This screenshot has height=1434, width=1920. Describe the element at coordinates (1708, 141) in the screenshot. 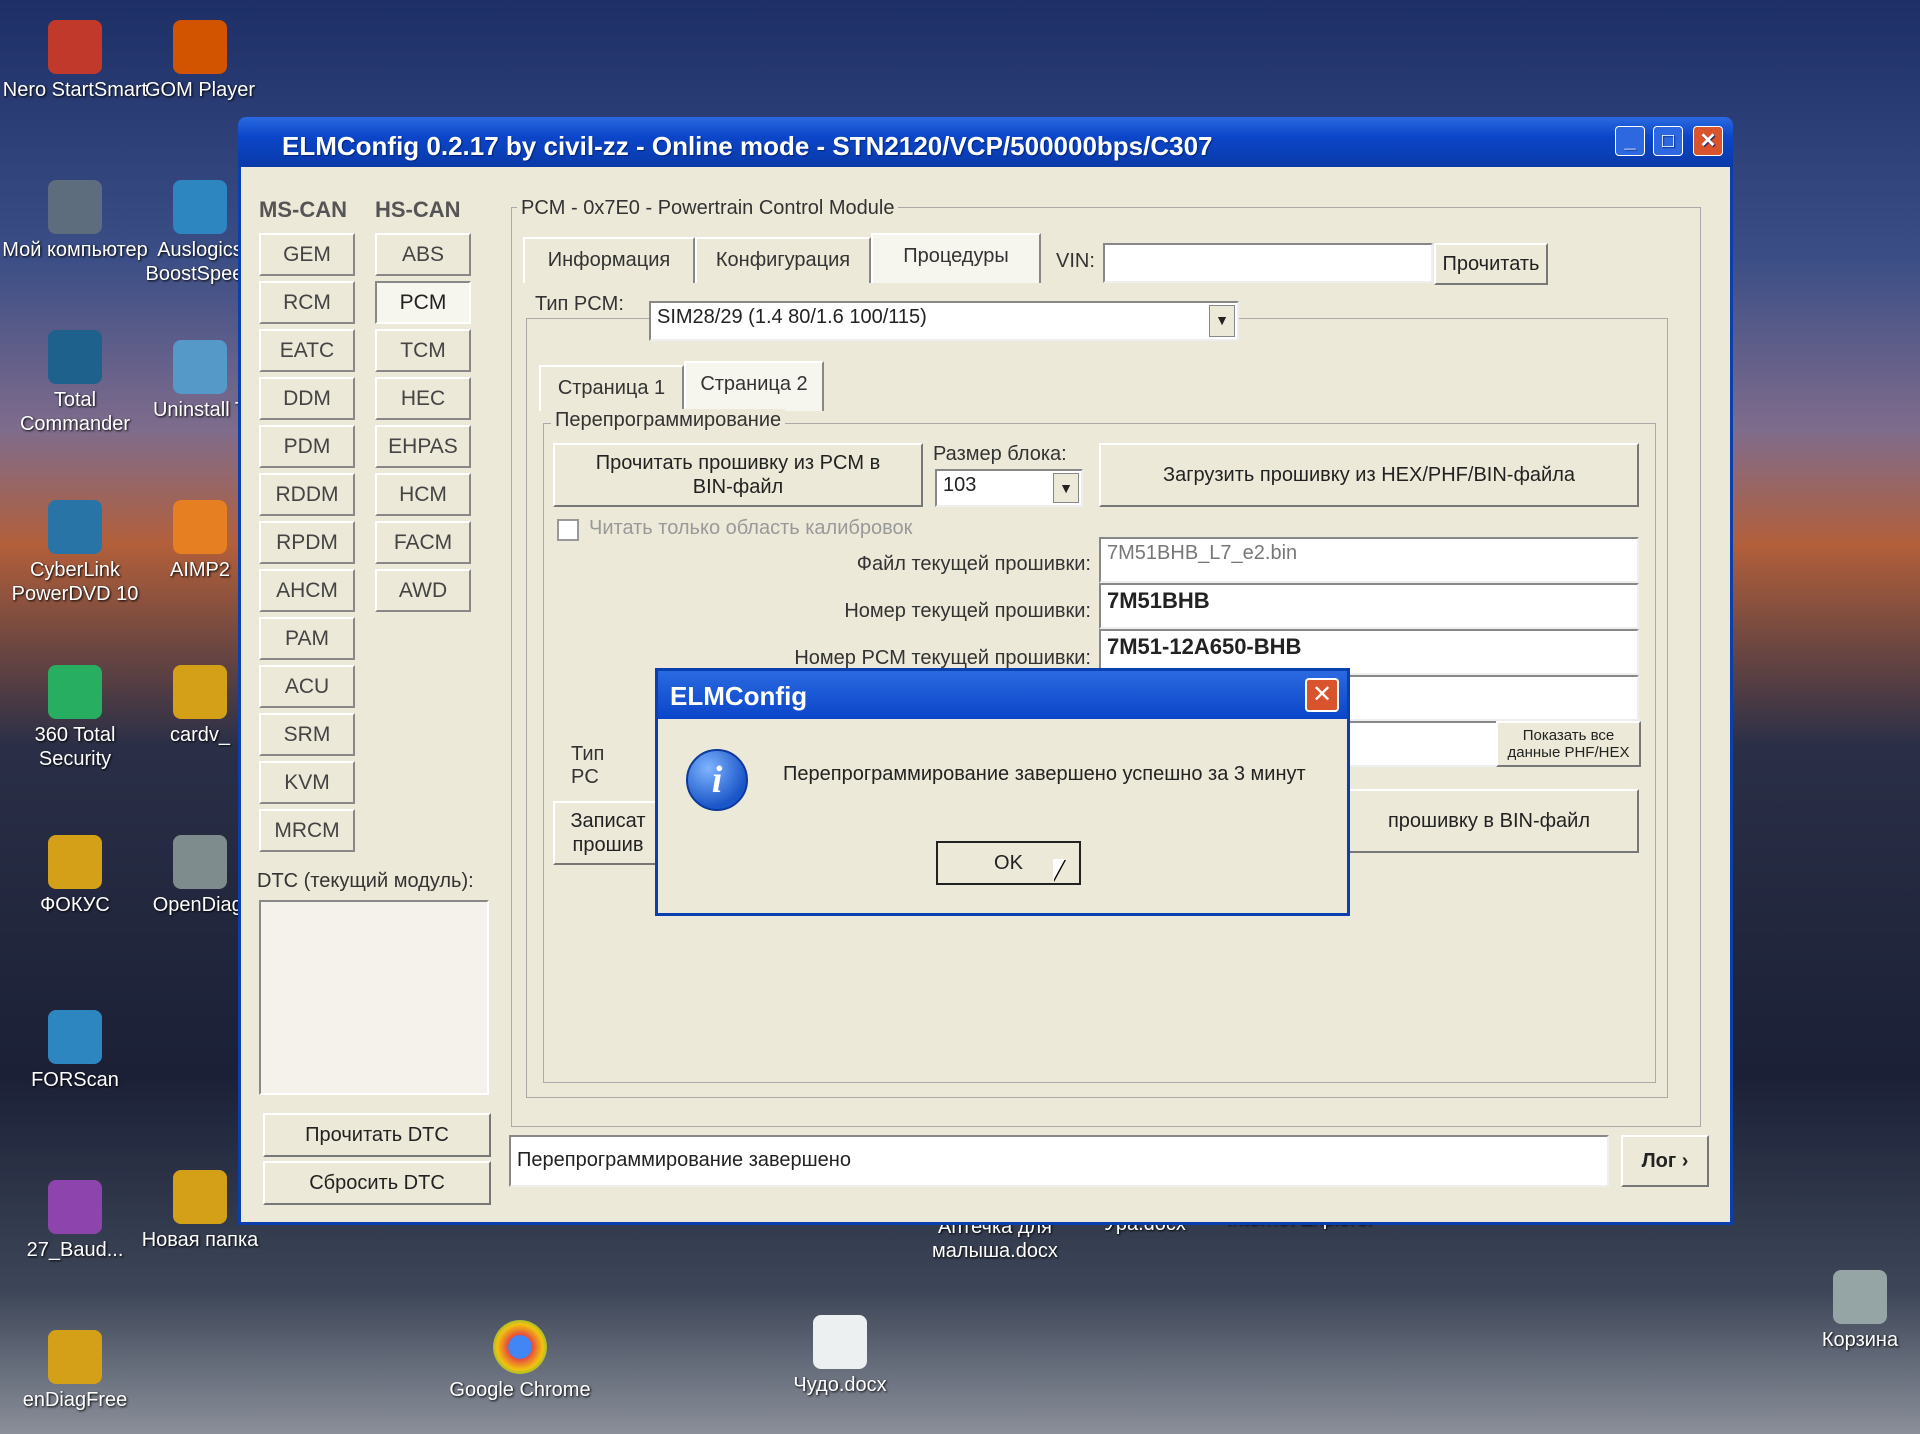

I see `close-button: ✕` at that location.